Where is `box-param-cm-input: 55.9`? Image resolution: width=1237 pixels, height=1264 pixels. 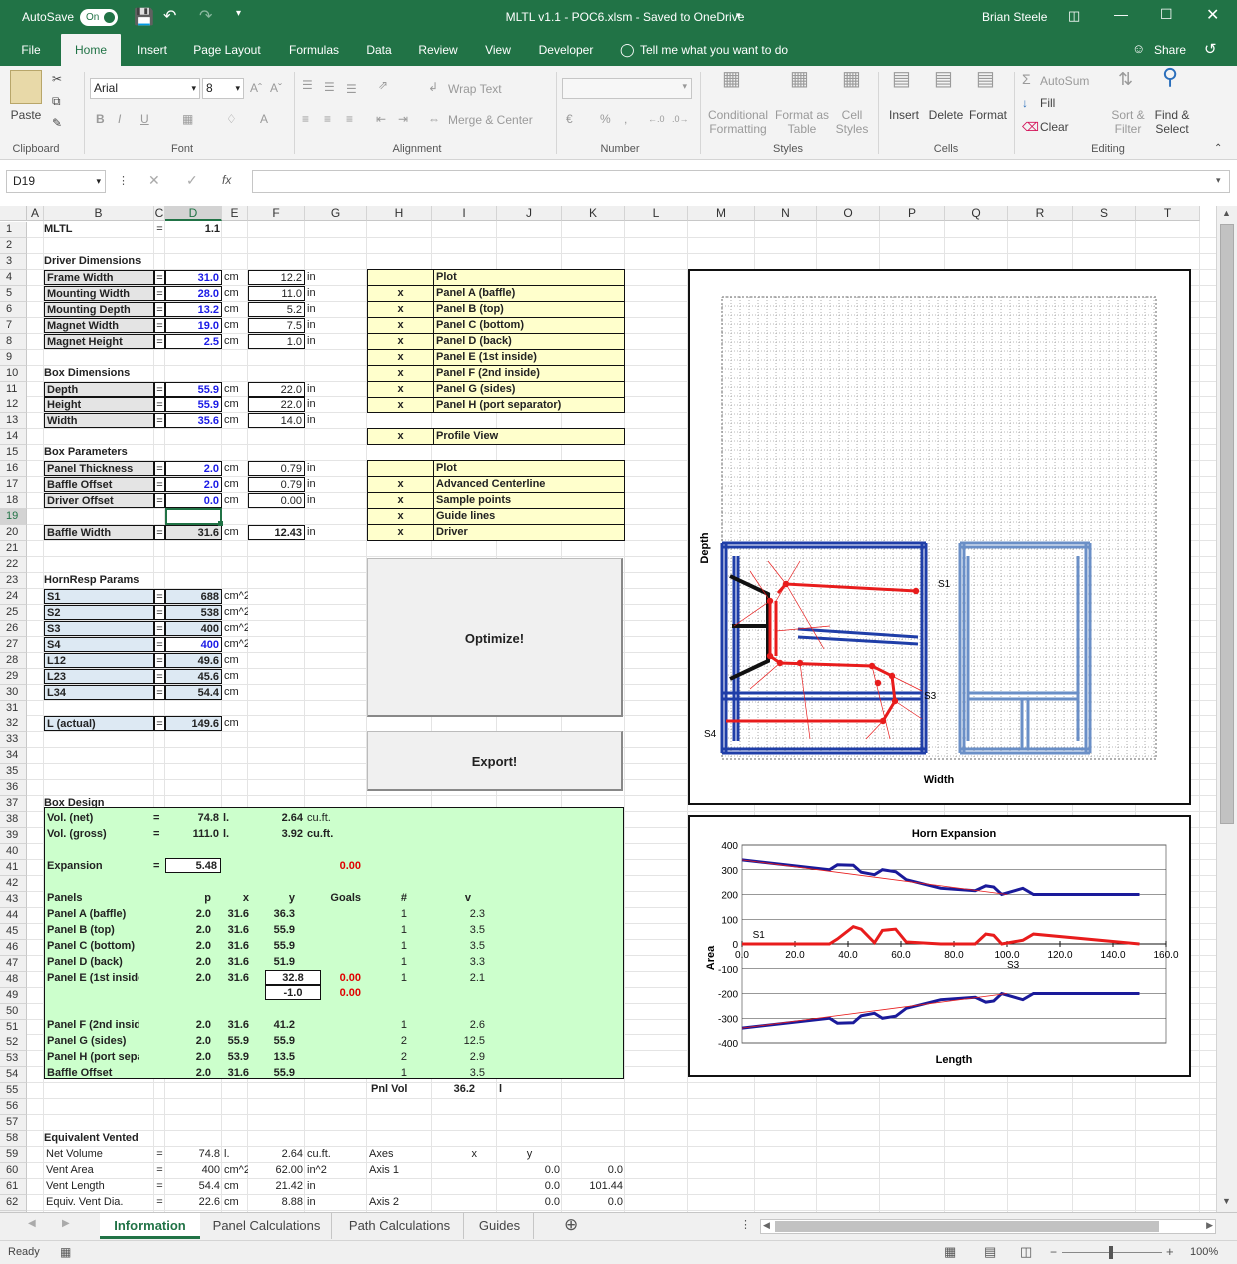
box-param-cm-input: 55.9 is located at coordinates (193, 389).